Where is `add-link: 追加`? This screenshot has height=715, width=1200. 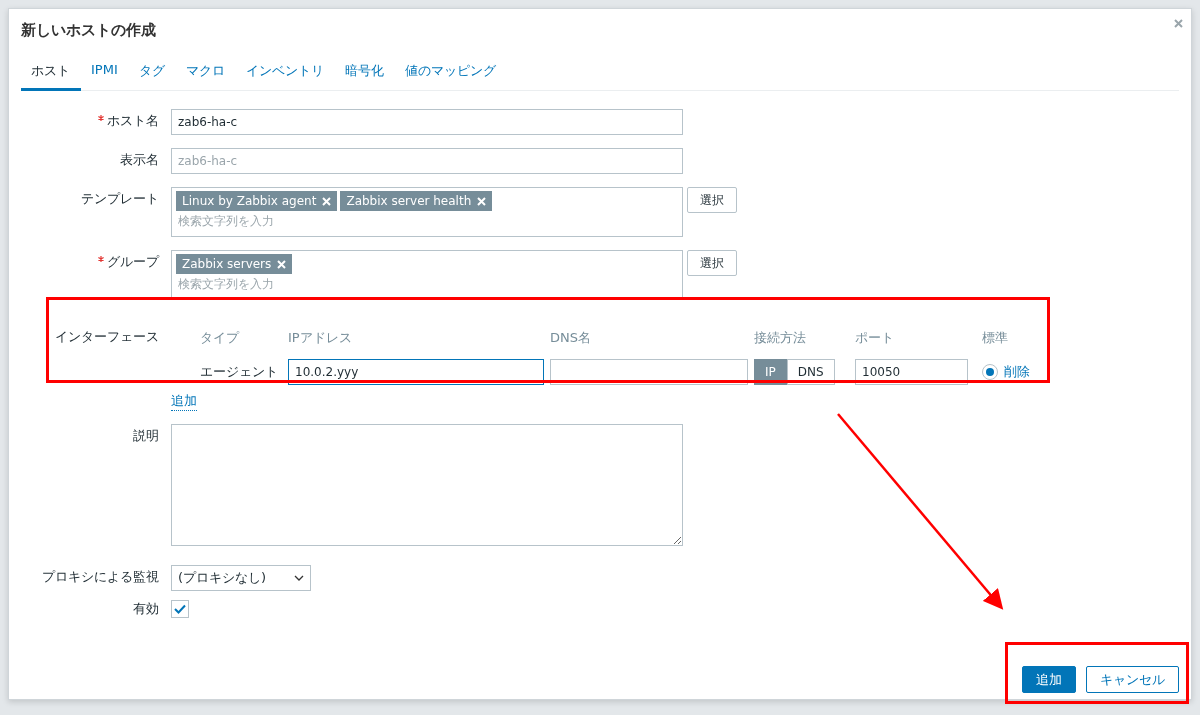 add-link: 追加 is located at coordinates (184, 401).